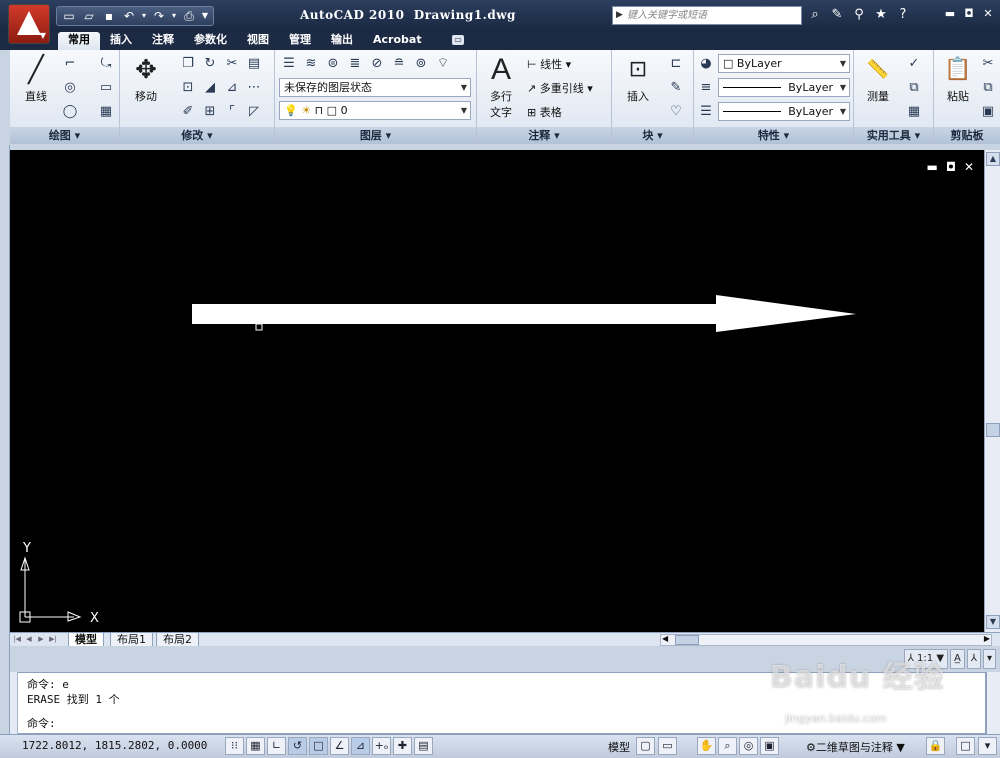 The image size is (1000, 758). I want to click on lineweight-toggle-icon: ✚, so click(402, 746).